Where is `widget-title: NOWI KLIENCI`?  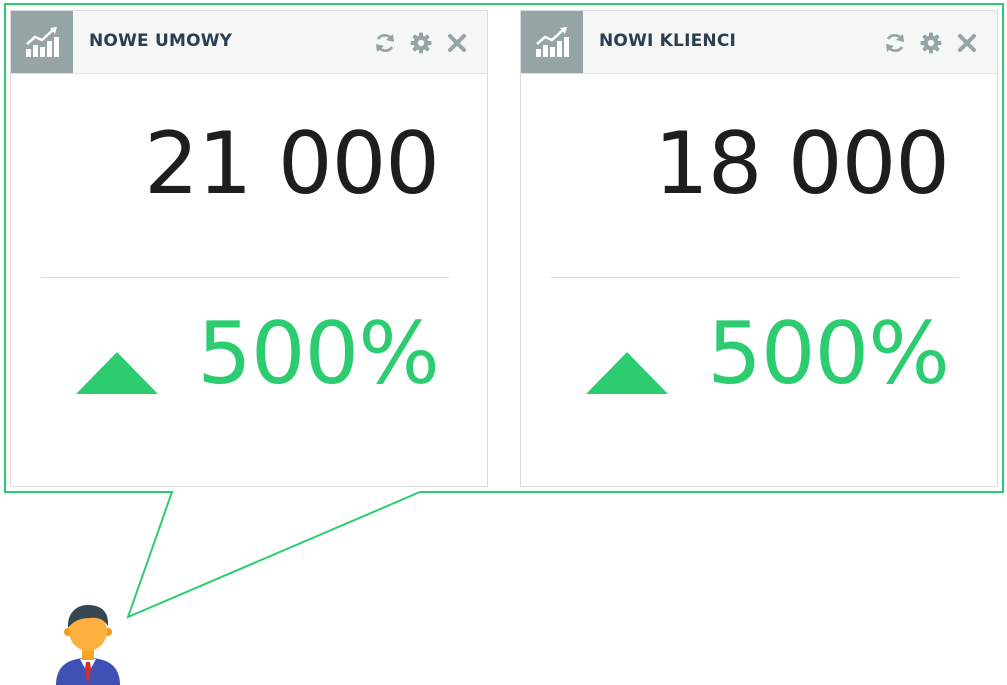
widget-title: NOWI KLIENCI is located at coordinates (668, 41).